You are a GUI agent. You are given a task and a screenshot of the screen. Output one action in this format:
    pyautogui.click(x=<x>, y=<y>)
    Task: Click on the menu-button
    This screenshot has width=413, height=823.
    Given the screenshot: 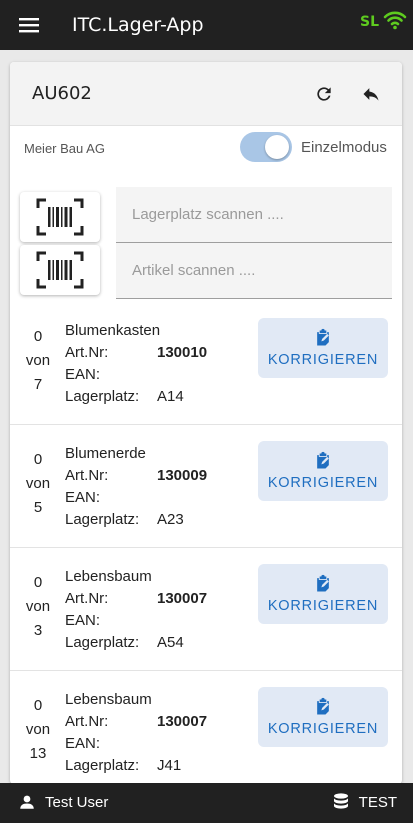 What is the action you would take?
    pyautogui.click(x=29, y=25)
    